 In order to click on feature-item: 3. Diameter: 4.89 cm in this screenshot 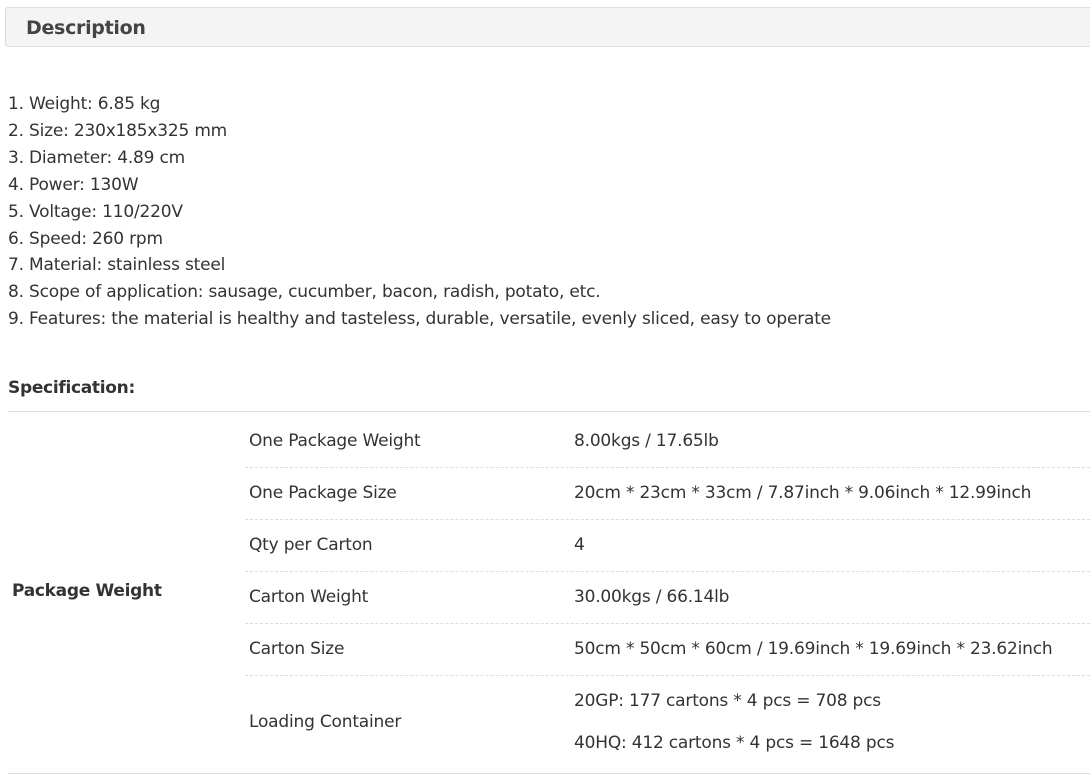, I will do `click(96, 157)`.